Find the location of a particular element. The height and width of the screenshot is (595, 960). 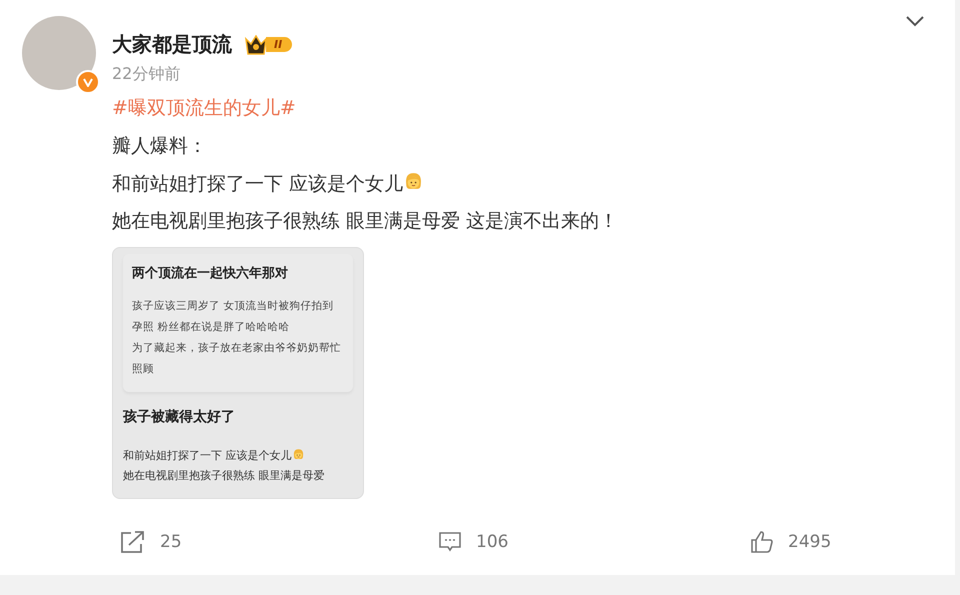

woman-emoji-icon is located at coordinates (298, 454).